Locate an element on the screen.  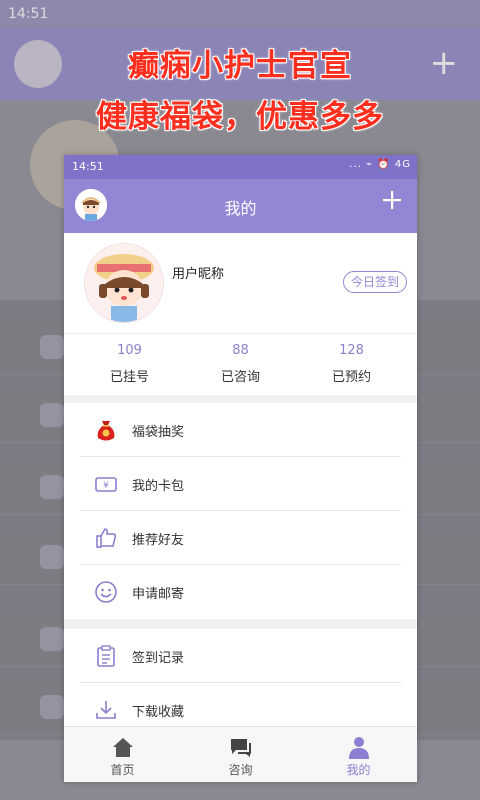
stat-consulted: 88 已咨询 is located at coordinates (240, 364).